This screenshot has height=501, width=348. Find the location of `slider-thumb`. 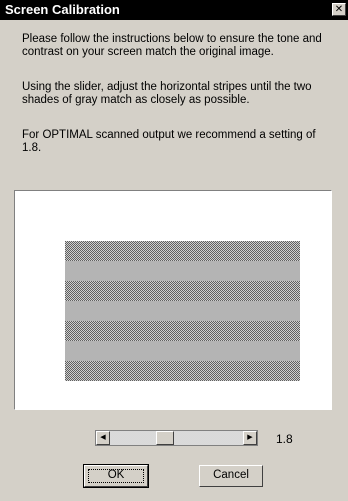

slider-thumb is located at coordinates (165, 438).